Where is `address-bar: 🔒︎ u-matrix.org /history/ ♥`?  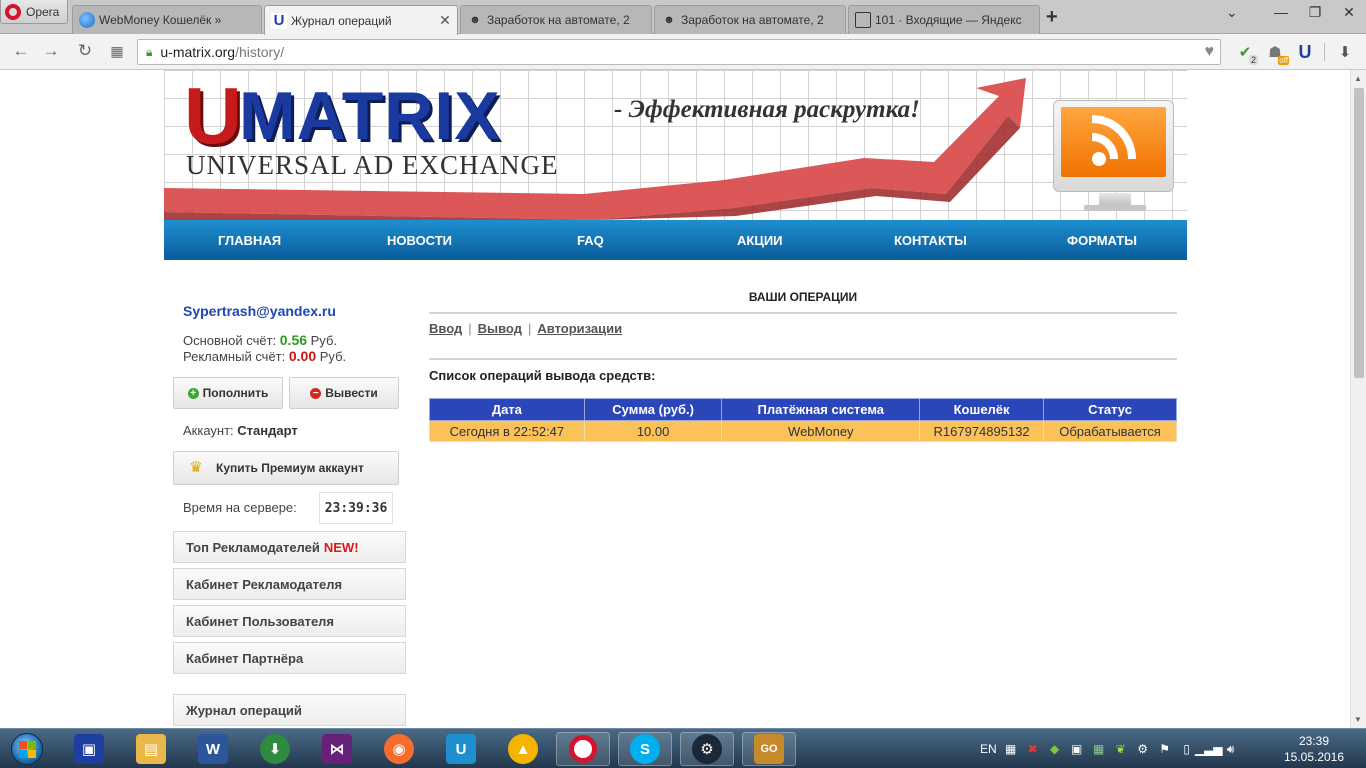 address-bar: 🔒︎ u-matrix.org /history/ ♥ is located at coordinates (679, 52).